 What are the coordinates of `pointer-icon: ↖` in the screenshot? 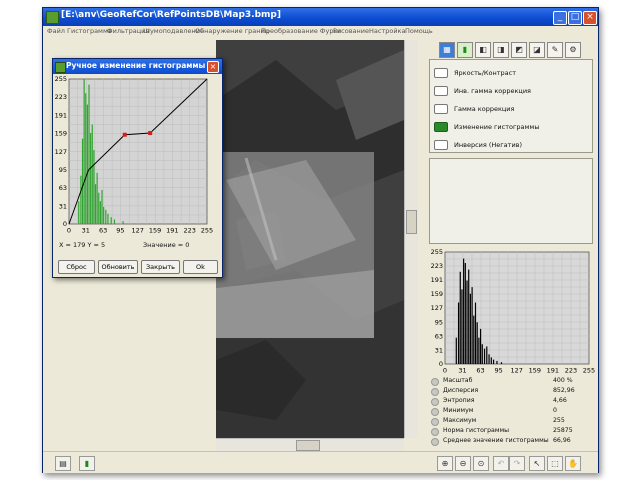 It's located at (537, 463).